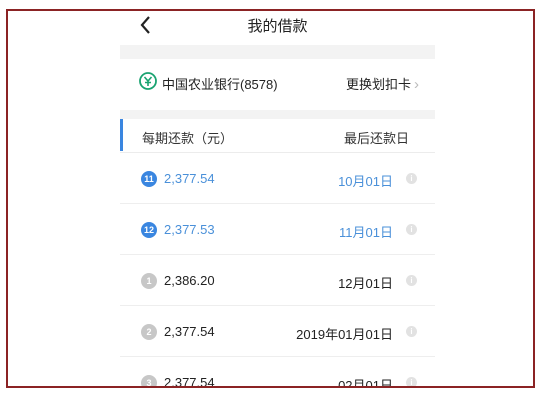  What do you see at coordinates (365, 181) in the screenshot?
I see `due-date: 10月01日` at bounding box center [365, 181].